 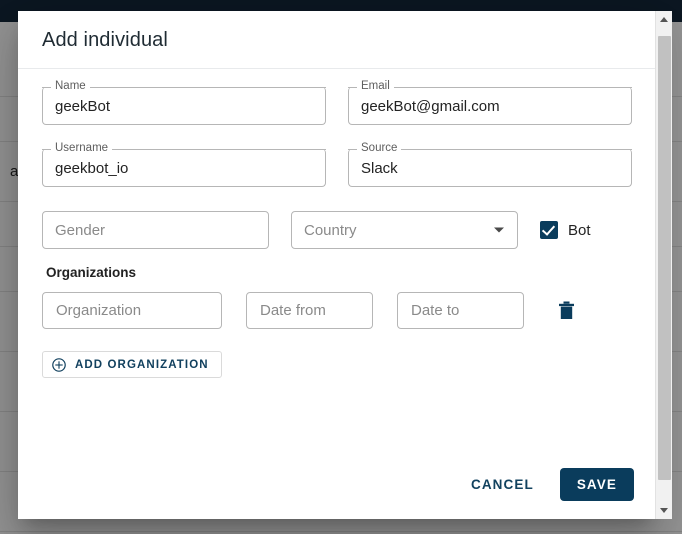 I want to click on source-field-wrapper: Source, so click(x=490, y=164).